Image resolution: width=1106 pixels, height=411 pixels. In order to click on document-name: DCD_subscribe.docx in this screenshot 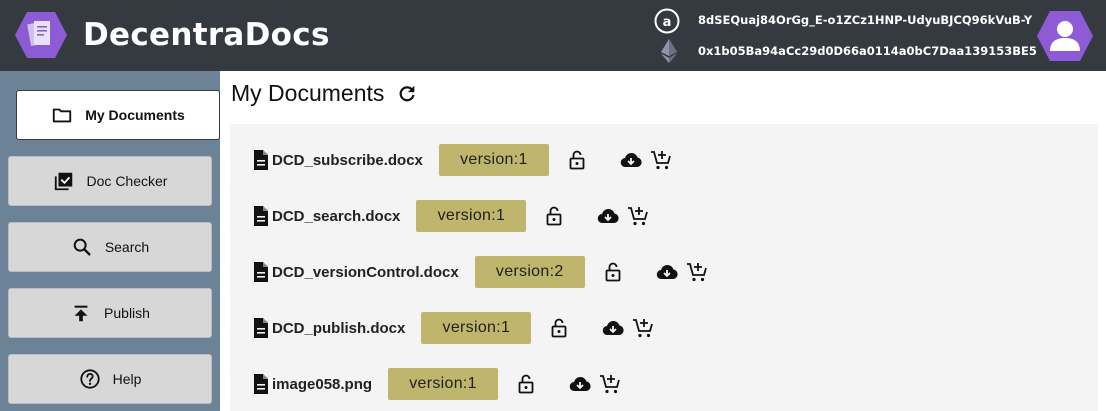, I will do `click(347, 160)`.